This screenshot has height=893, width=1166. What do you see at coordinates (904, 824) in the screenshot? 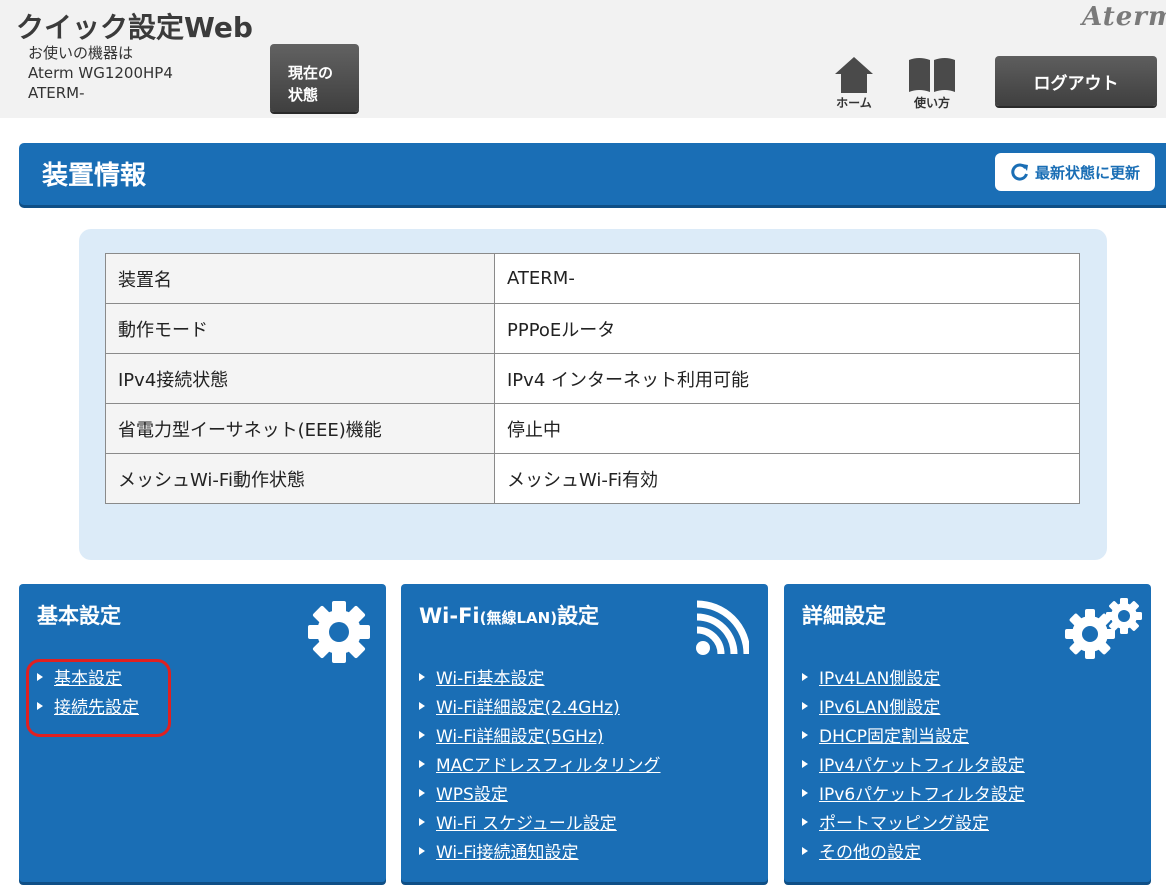
I see `link-port-mapping: ポートマッピング設定` at bounding box center [904, 824].